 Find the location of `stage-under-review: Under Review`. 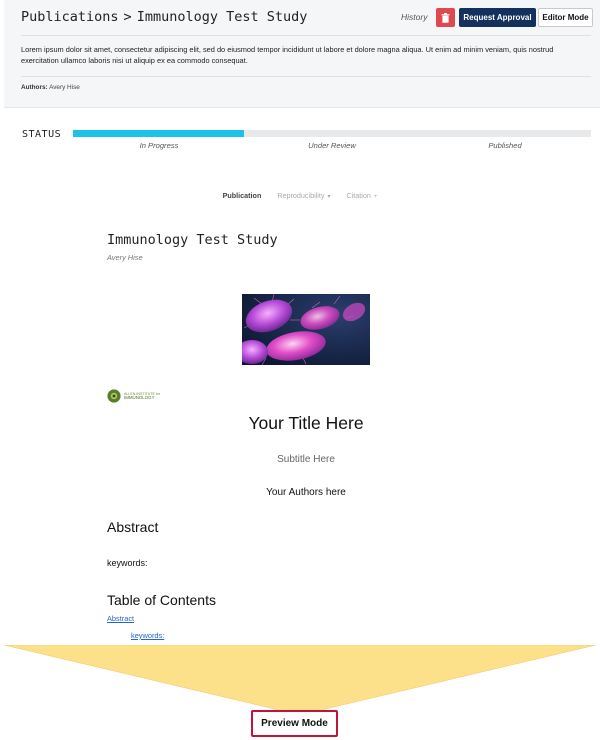

stage-under-review: Under Review is located at coordinates (332, 145).